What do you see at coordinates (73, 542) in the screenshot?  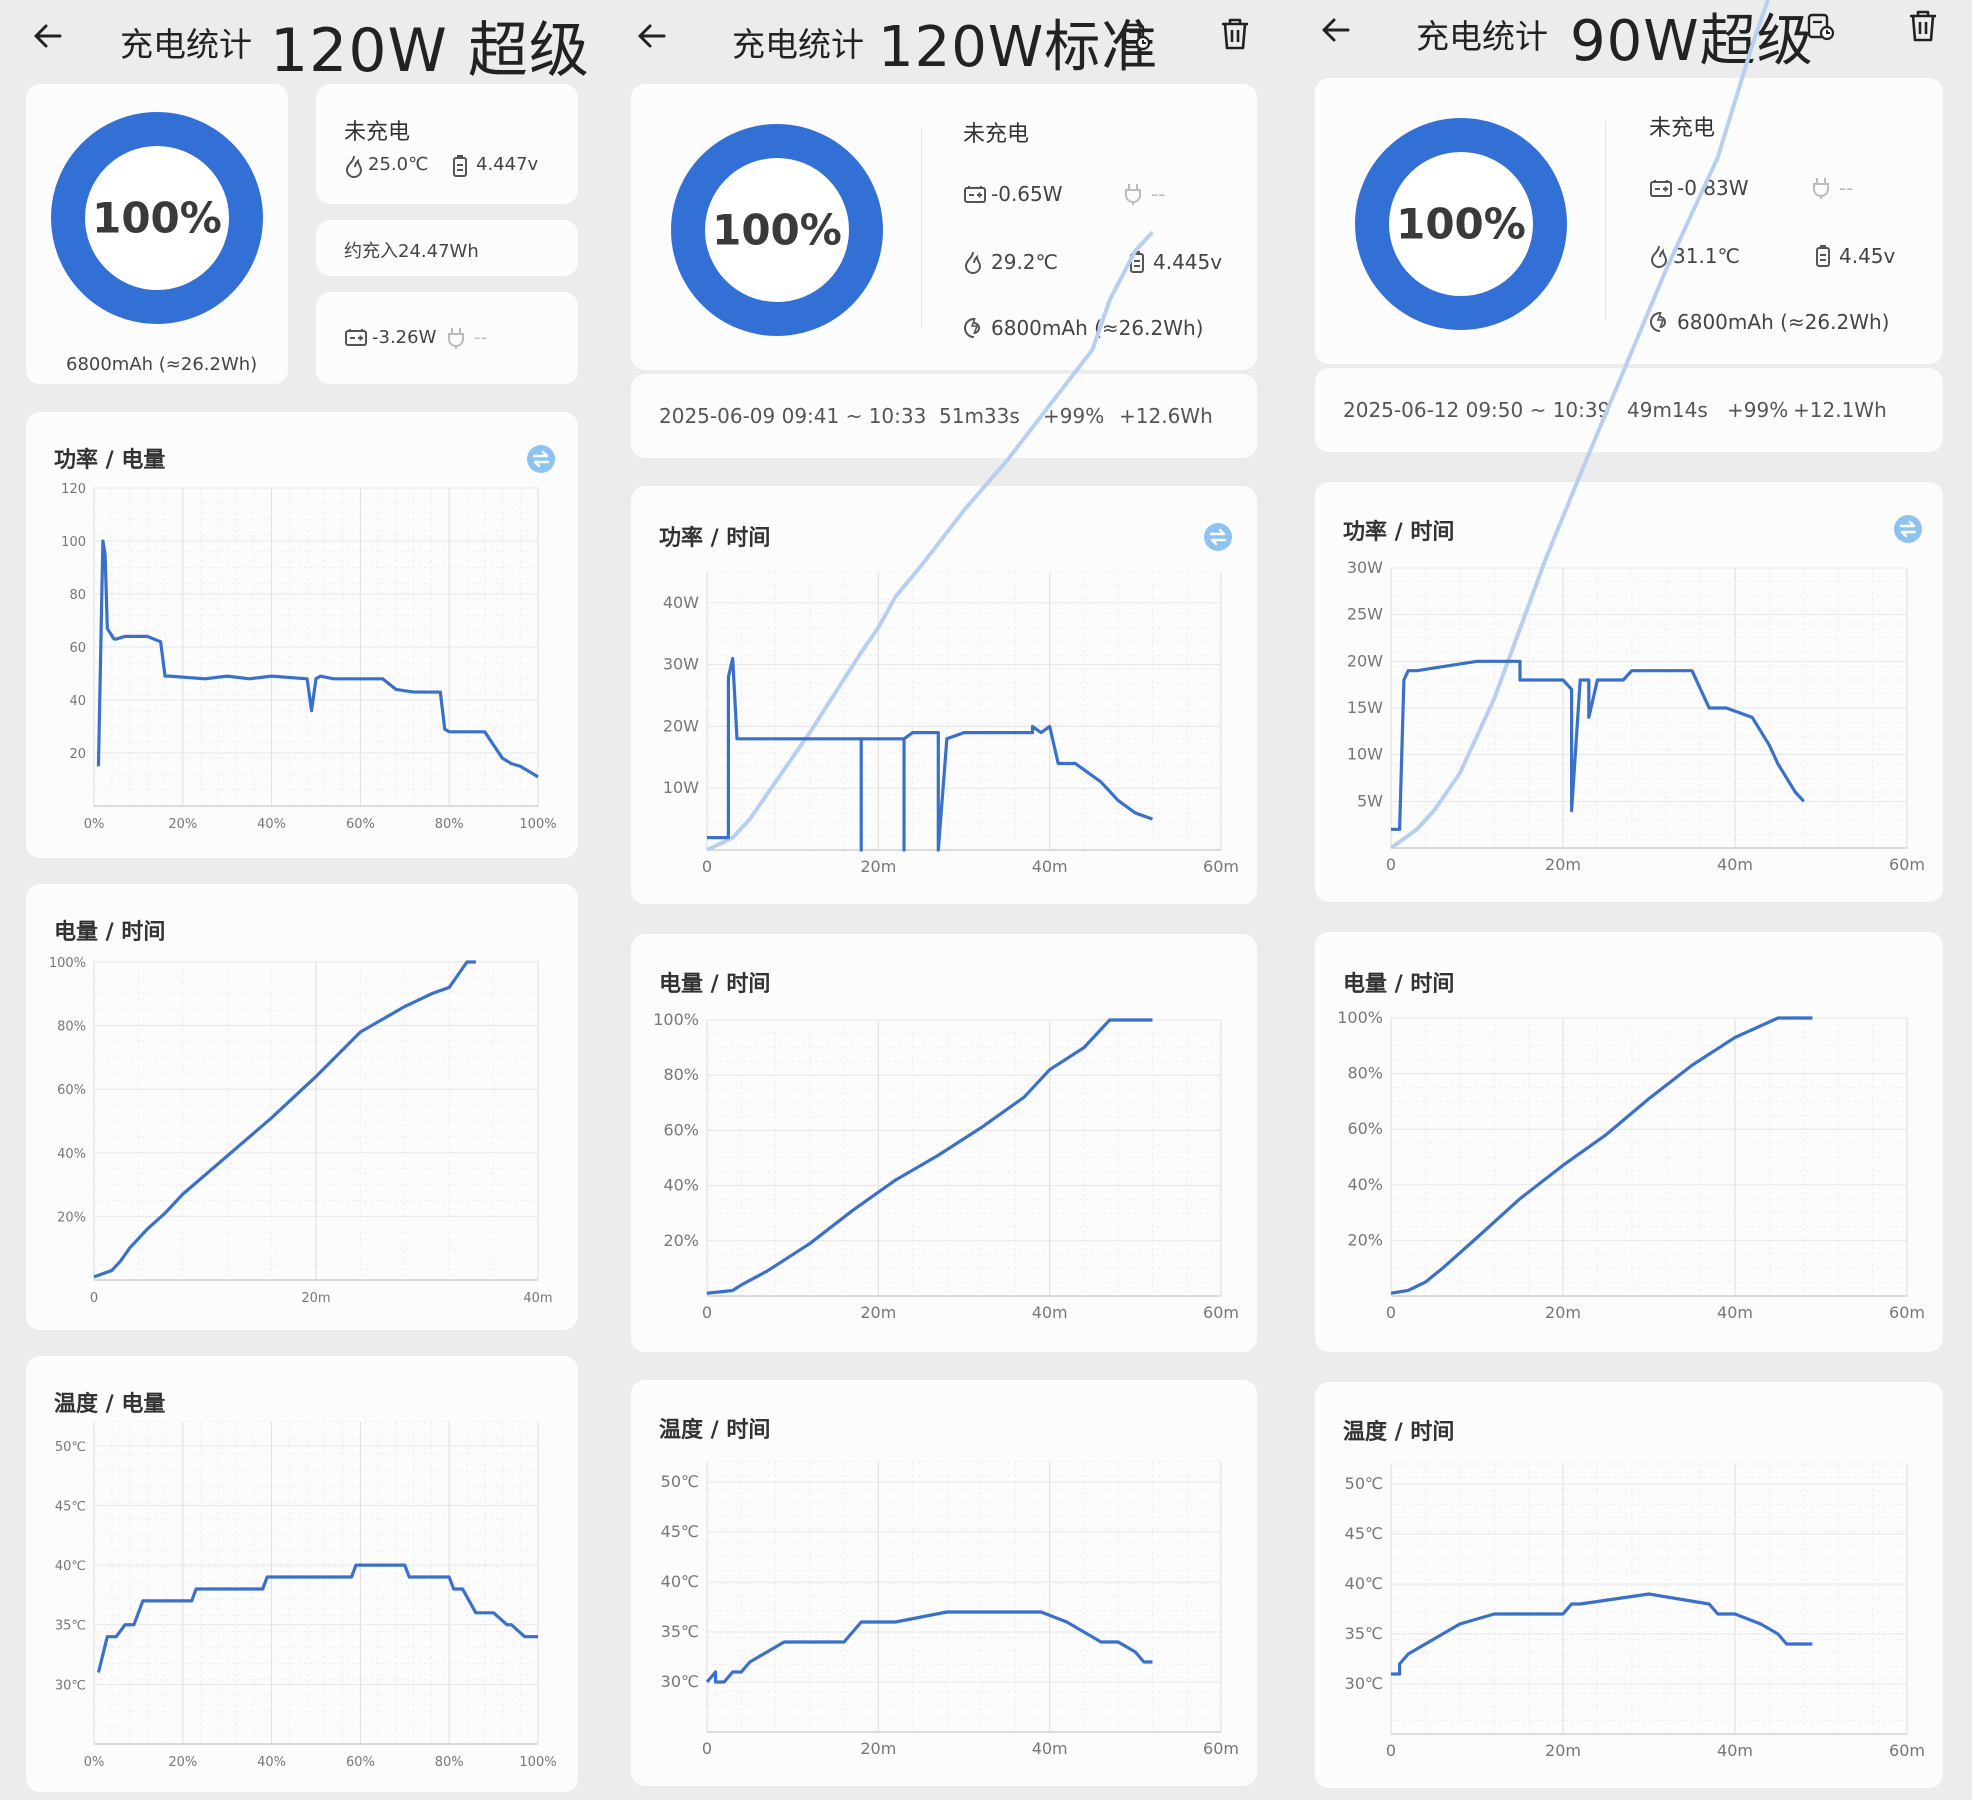 I see `y-tick-label: 100` at bounding box center [73, 542].